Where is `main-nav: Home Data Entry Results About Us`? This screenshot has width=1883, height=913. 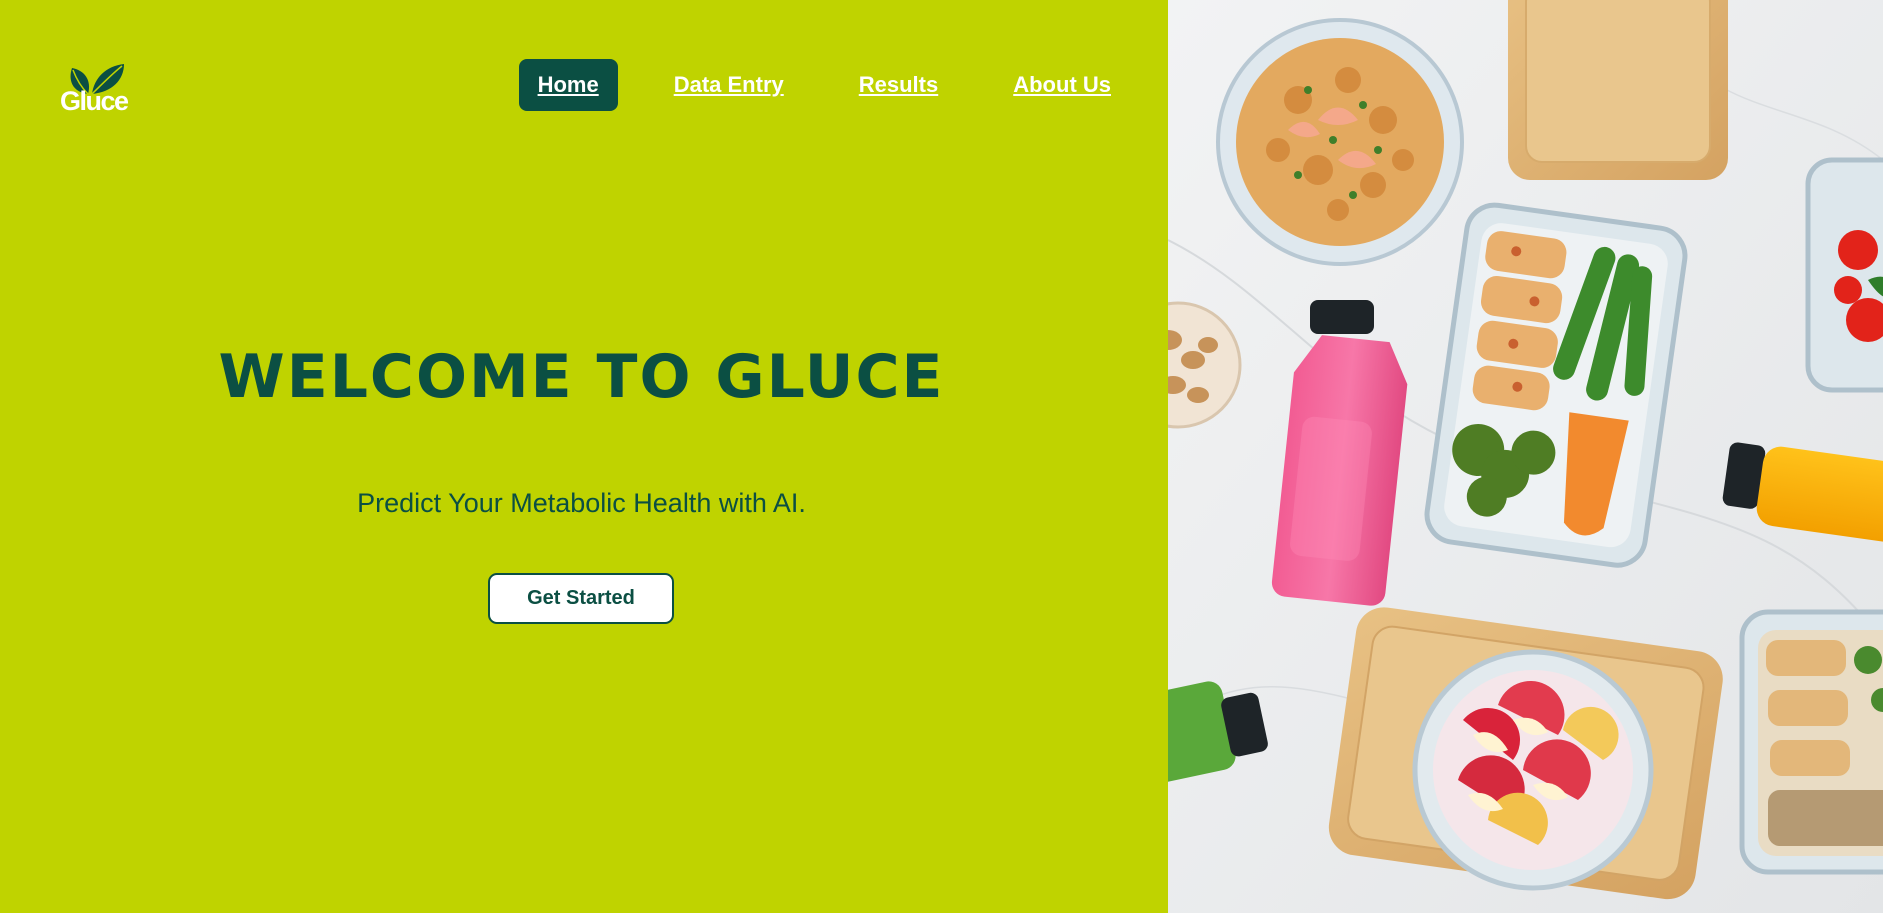
main-nav: Home Data Entry Results About Us is located at coordinates (806, 85).